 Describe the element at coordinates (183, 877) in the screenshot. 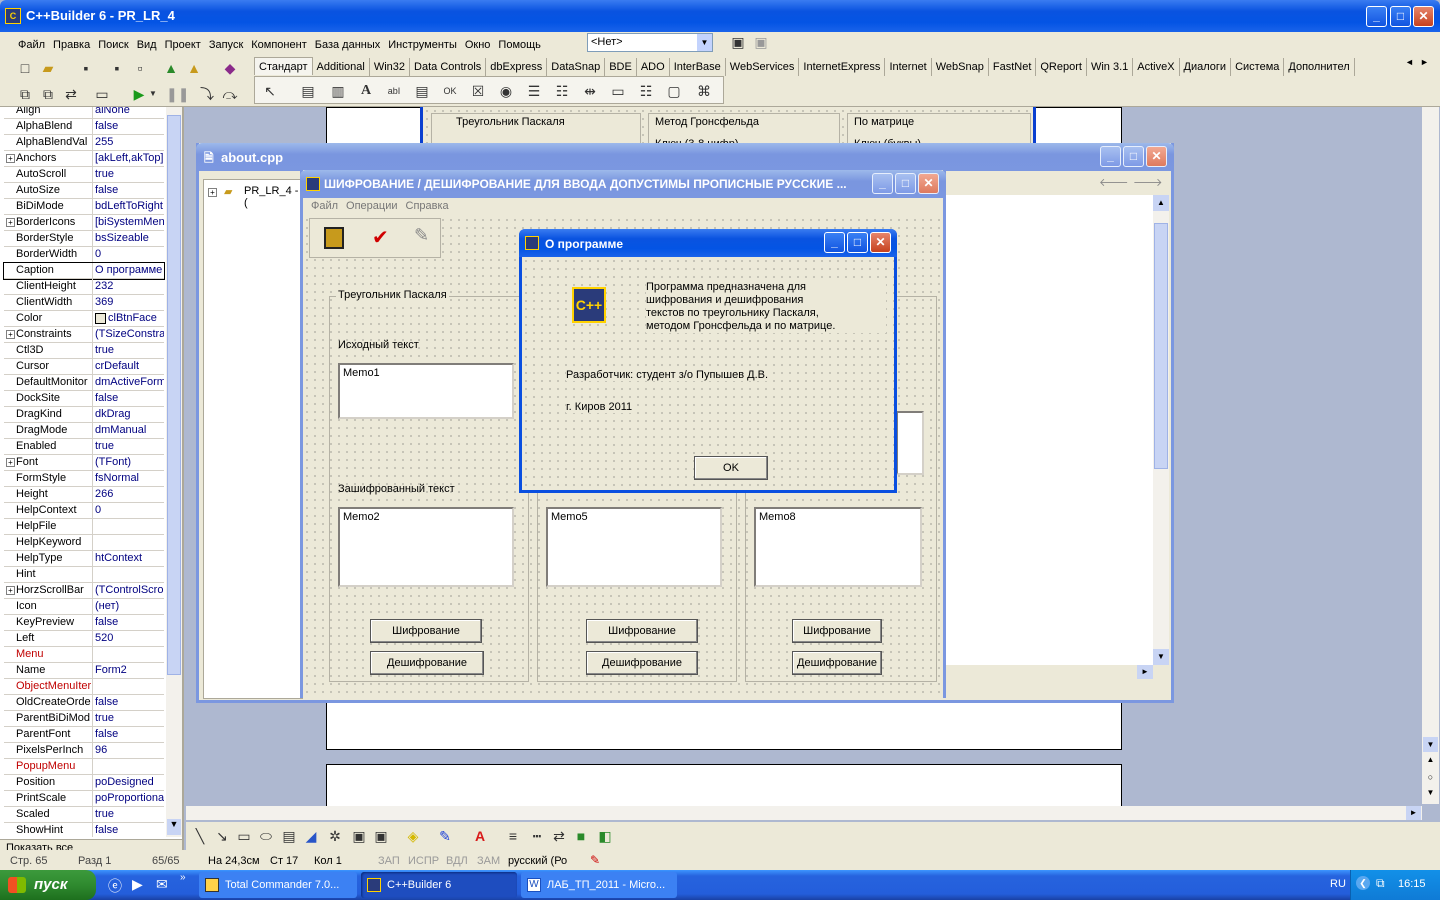

I see `quicklaunch-more-icon: »` at that location.